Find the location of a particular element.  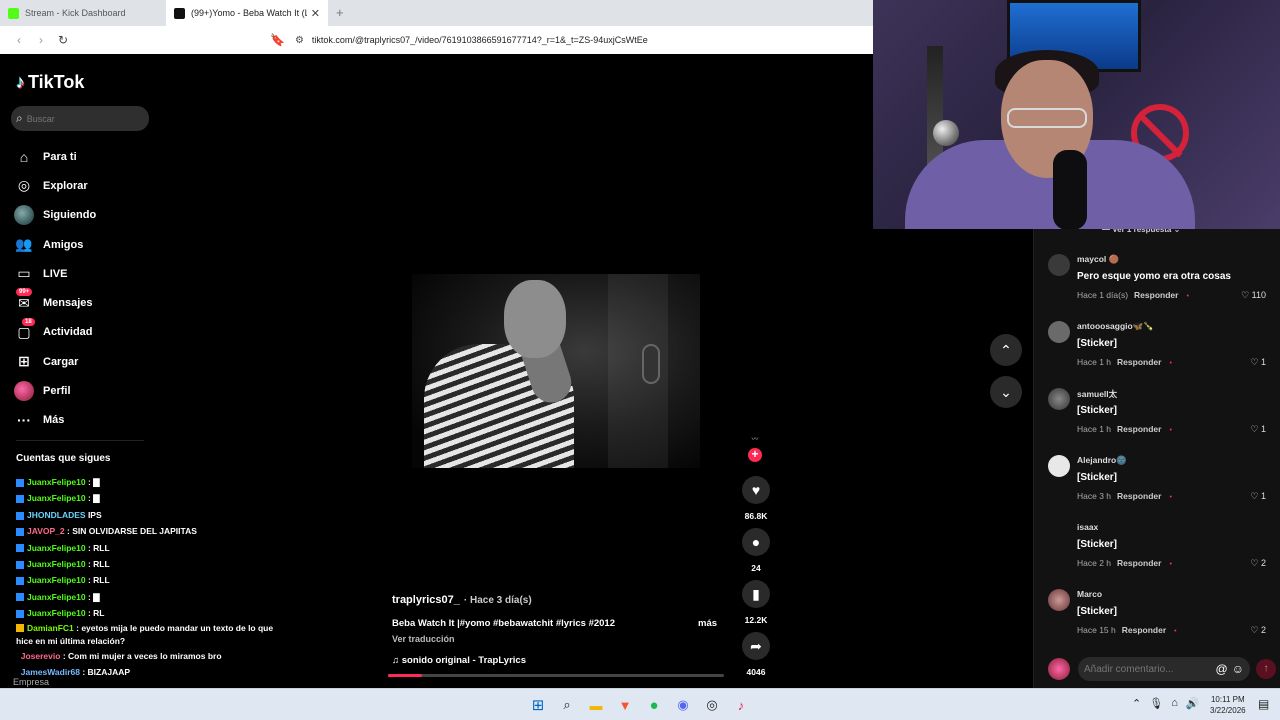

comment-count: 24 is located at coordinates (756, 568).